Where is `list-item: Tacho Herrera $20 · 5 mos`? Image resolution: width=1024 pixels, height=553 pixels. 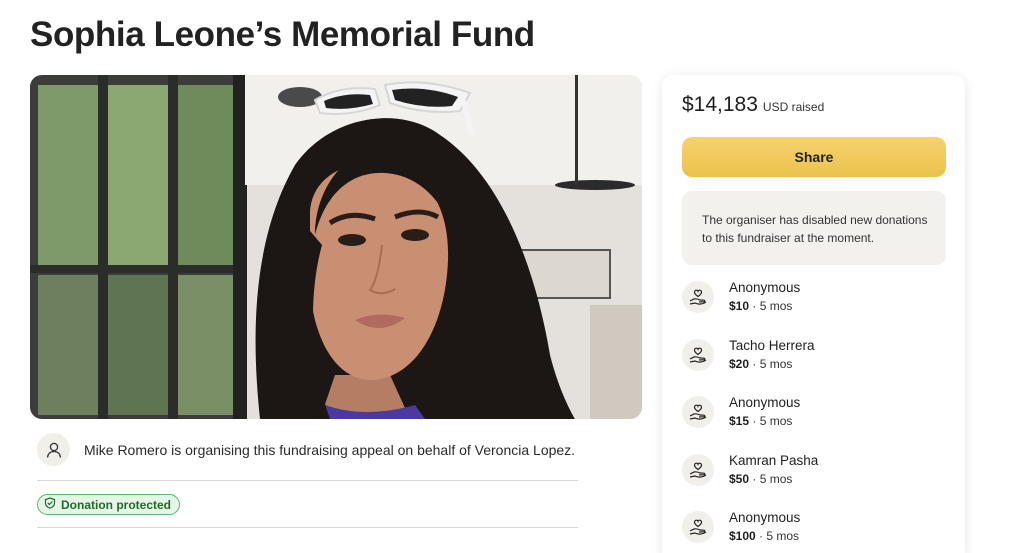
list-item: Tacho Herrera $20 · 5 mos is located at coordinates (814, 366).